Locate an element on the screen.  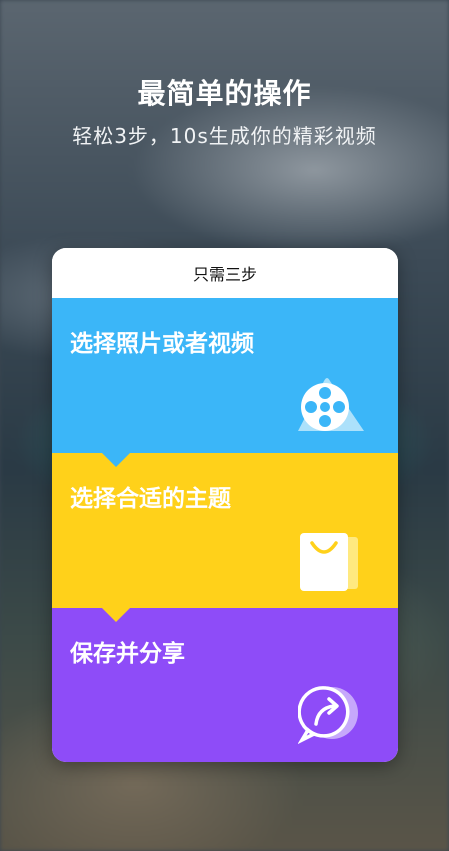
card-header: 只需三步 is located at coordinates (225, 273).